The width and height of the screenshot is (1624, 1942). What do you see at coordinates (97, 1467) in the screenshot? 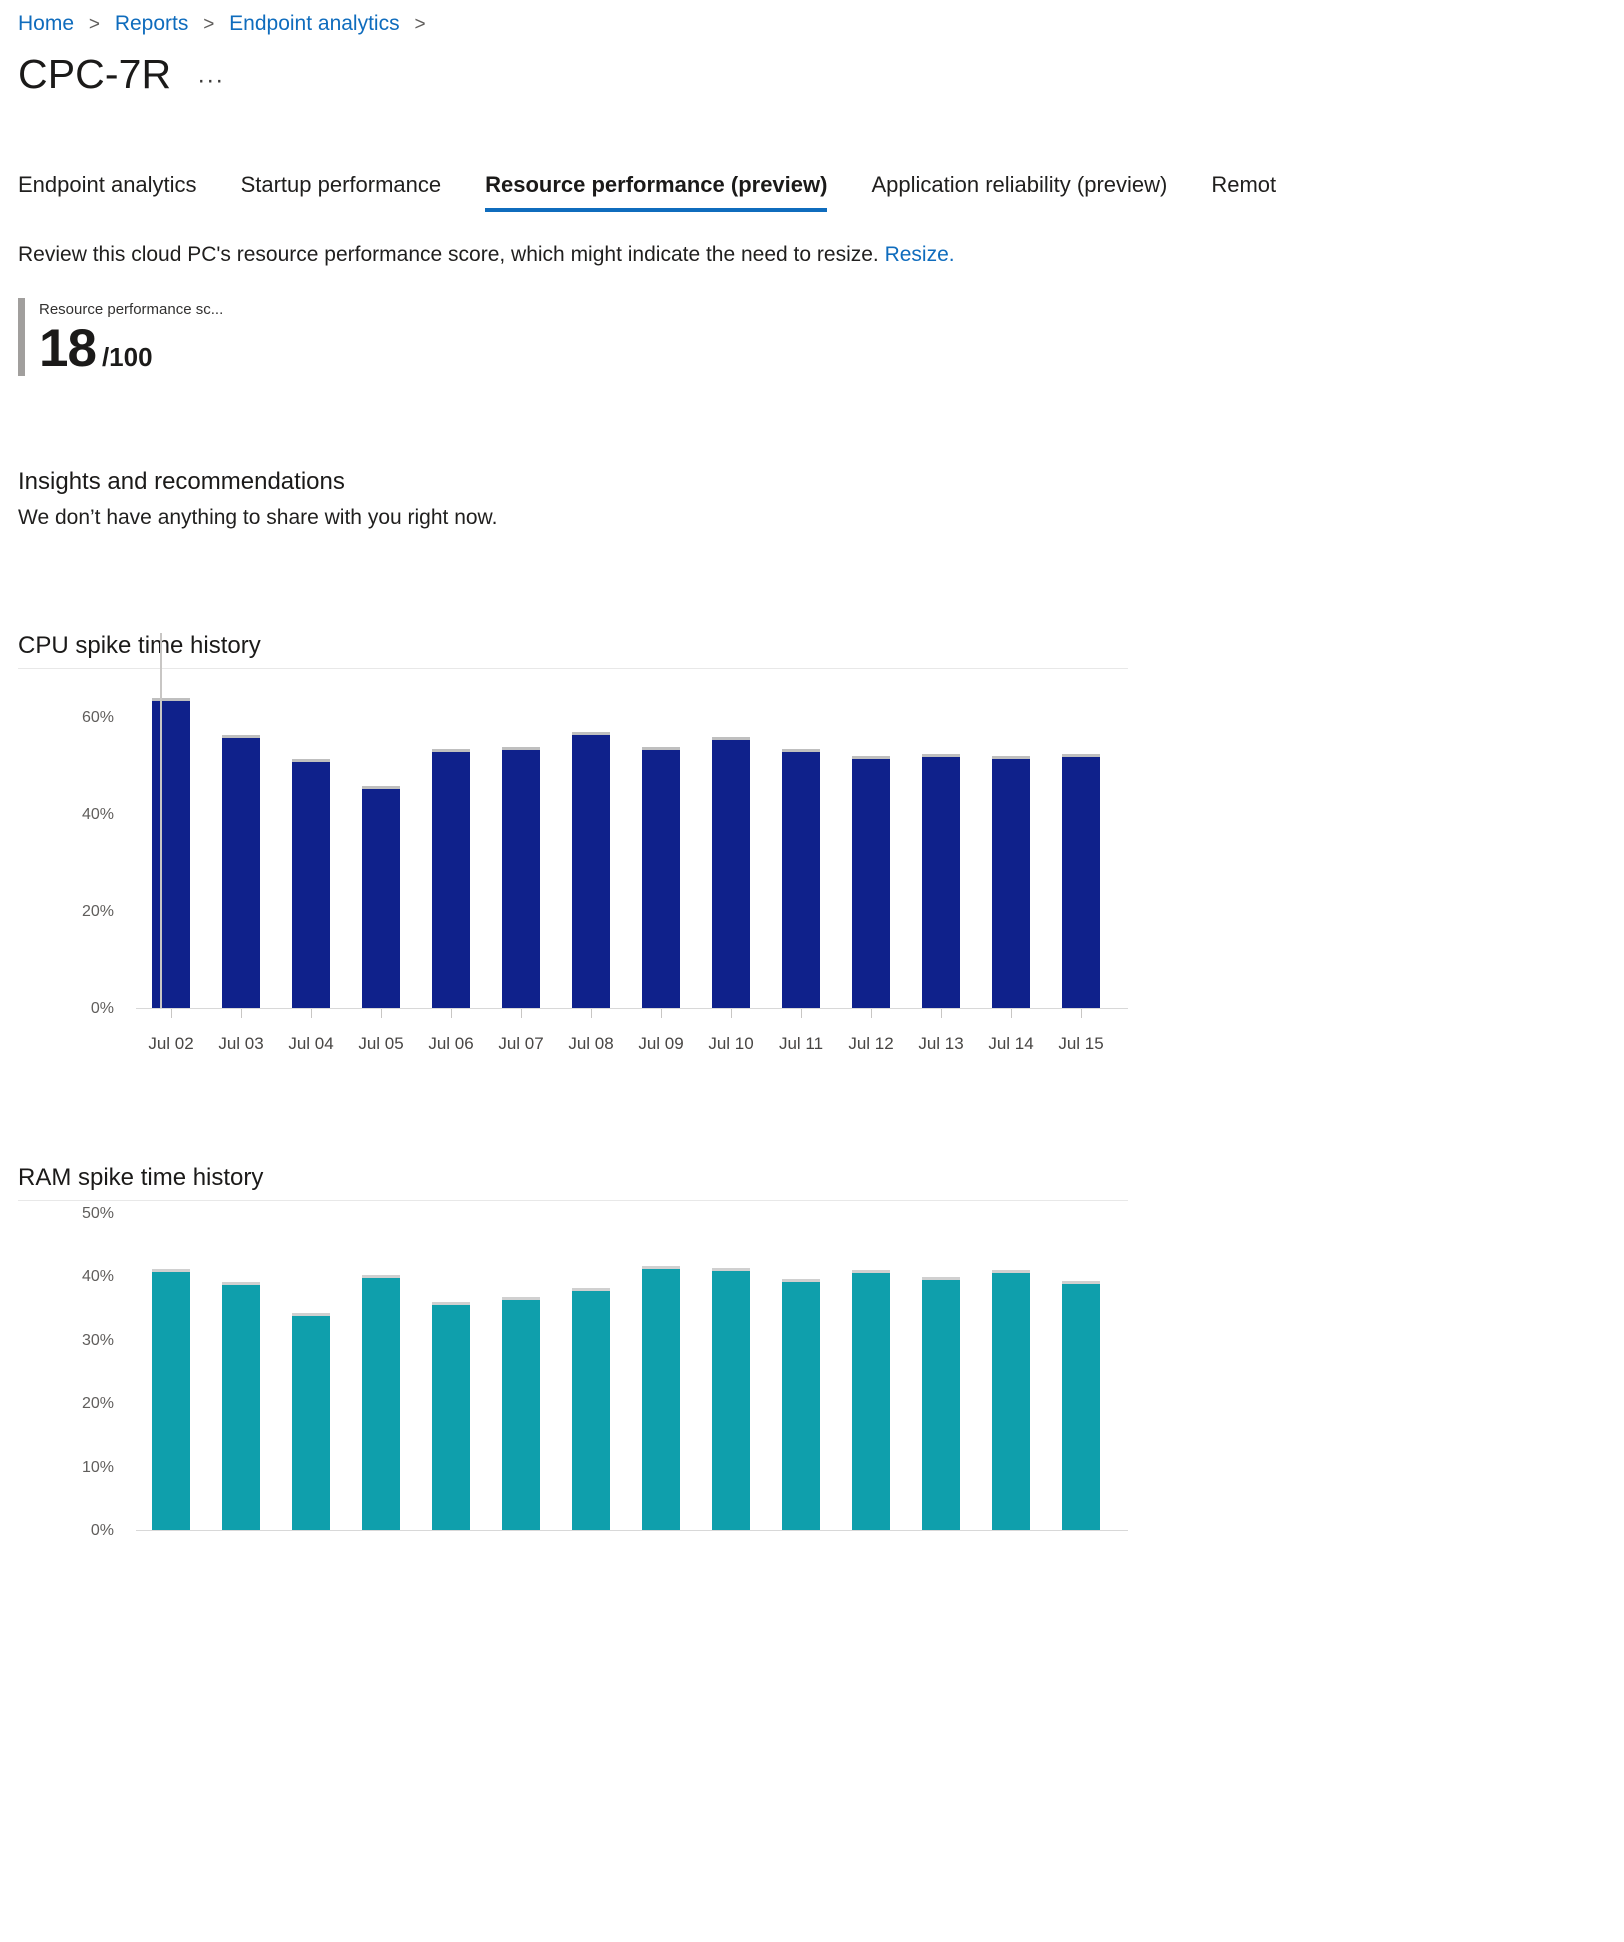
I see `ram-y-tick-label: 10%` at bounding box center [97, 1467].